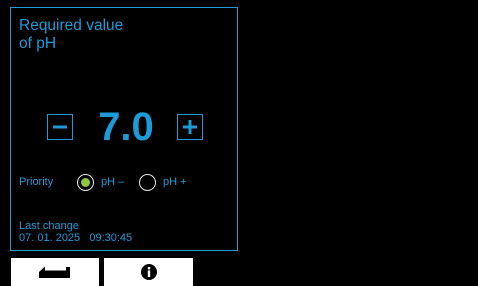  I want to click on last-change-info: Last change 07. 01. 2025 09:30:45, so click(75, 232).